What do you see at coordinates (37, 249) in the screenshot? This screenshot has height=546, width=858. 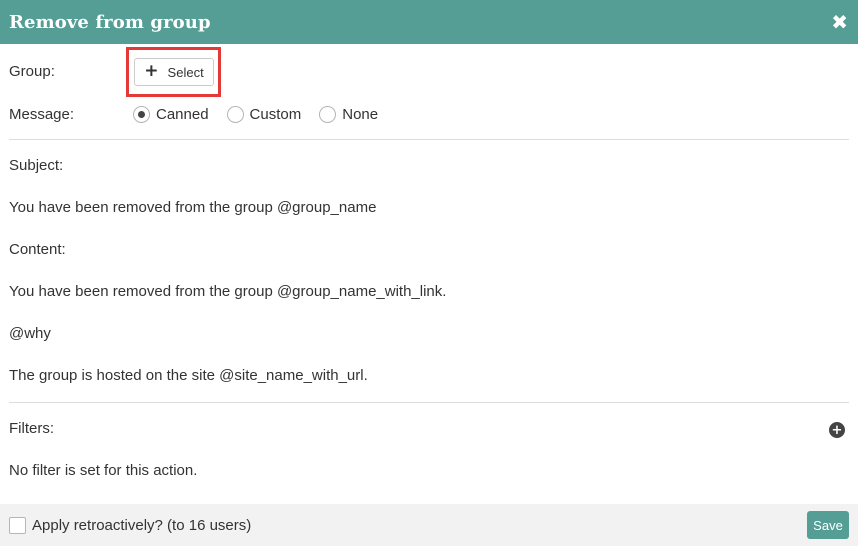 I see `content-label: Content:` at bounding box center [37, 249].